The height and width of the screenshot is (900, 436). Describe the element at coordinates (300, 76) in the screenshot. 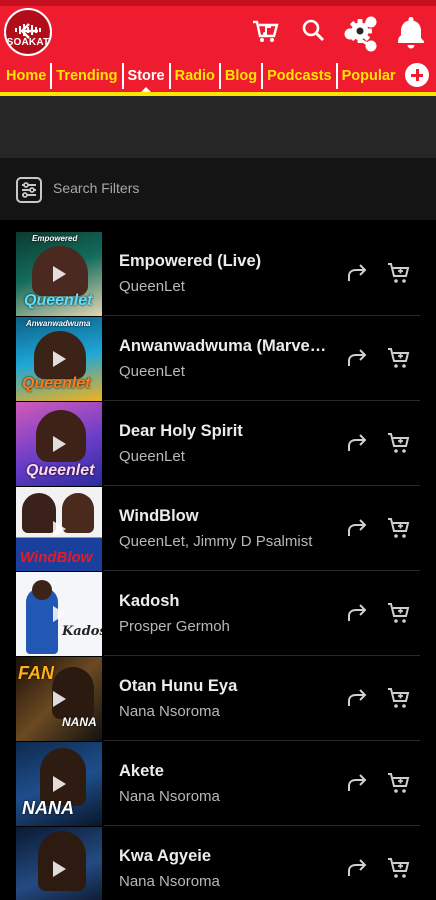

I see `nav-podcasts: Podcasts` at that location.